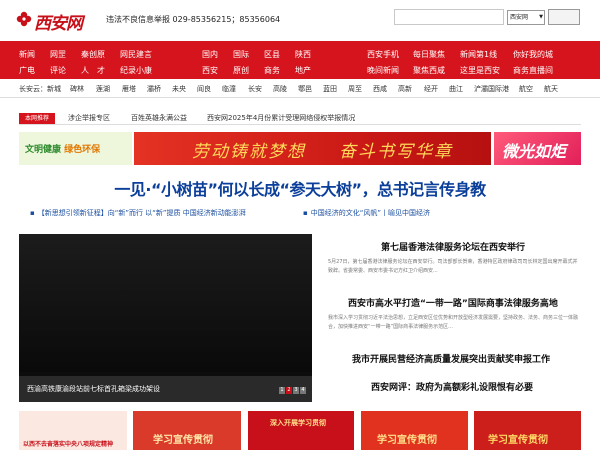 The width and height of the screenshot is (600, 450). I want to click on district-item: 高陵, so click(280, 89).